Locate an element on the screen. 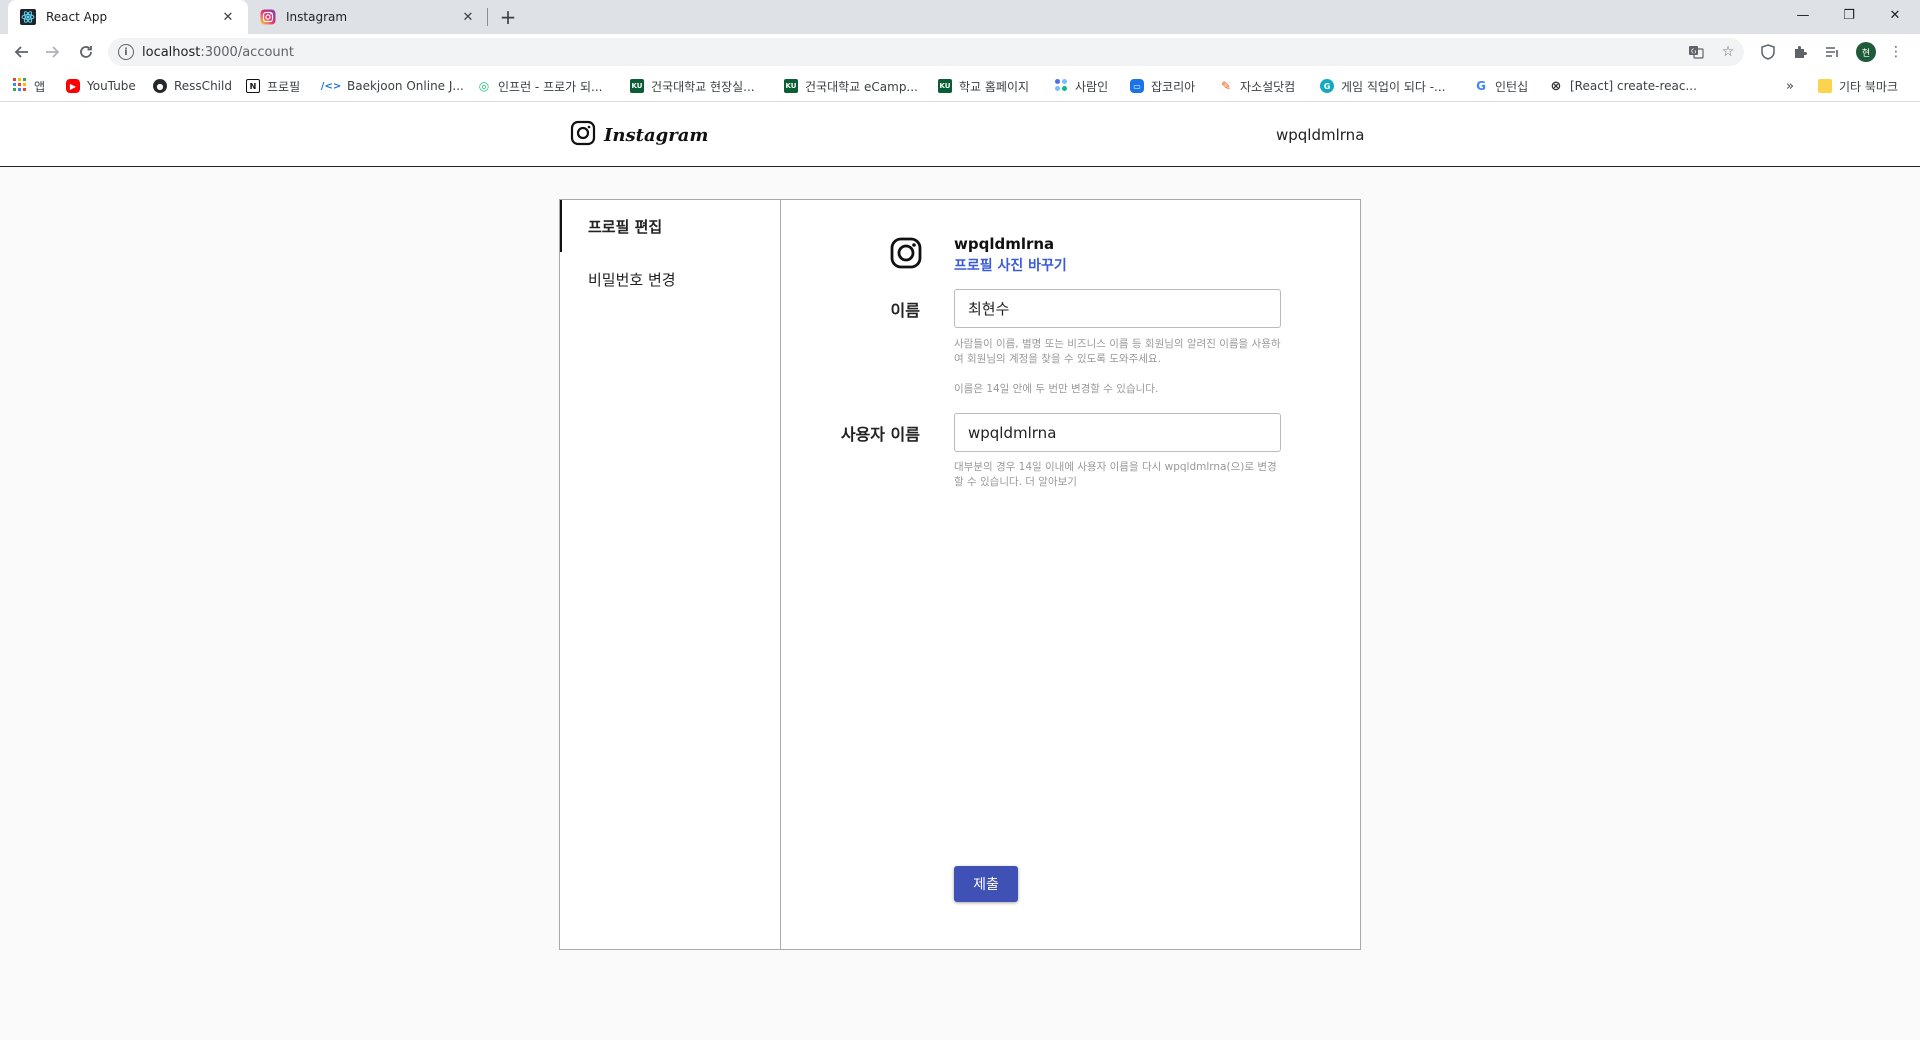  pen-icon: ✎ is located at coordinates (1226, 86).